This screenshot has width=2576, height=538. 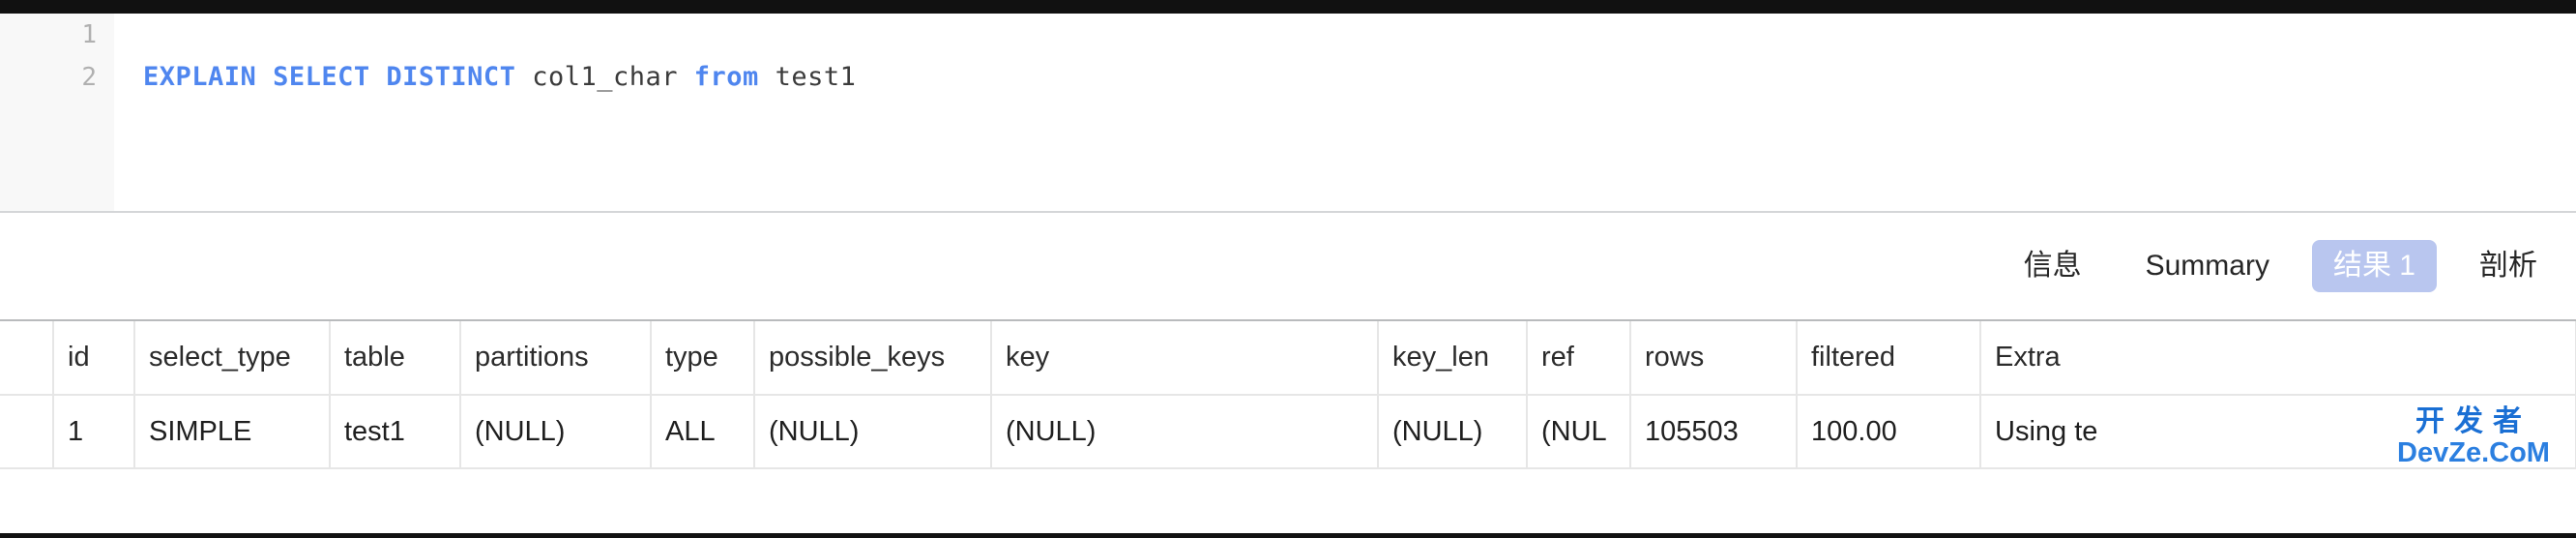 I want to click on bottom-black-bar, so click(x=1288, y=535).